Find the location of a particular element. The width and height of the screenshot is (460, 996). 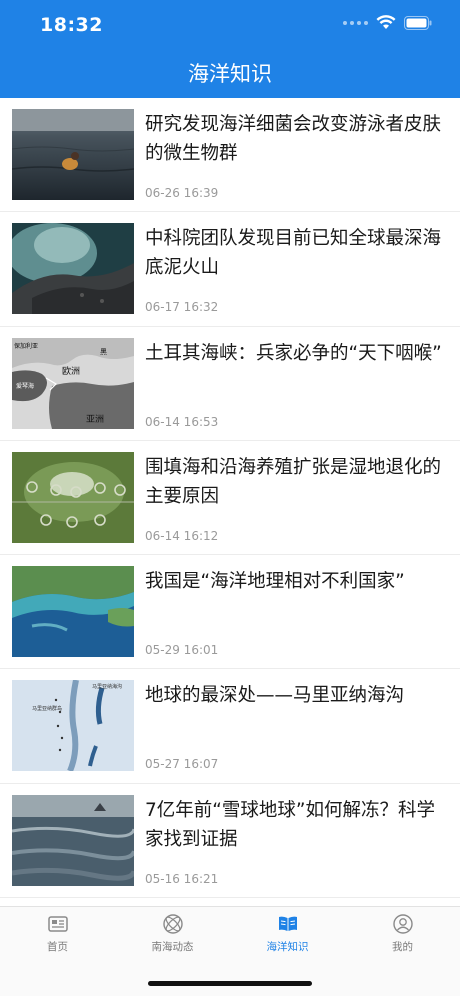

article-item: 研究发现海洋细菌会改变游泳者皮肤的微生物群 06-26 16:39 is located at coordinates (230, 155).